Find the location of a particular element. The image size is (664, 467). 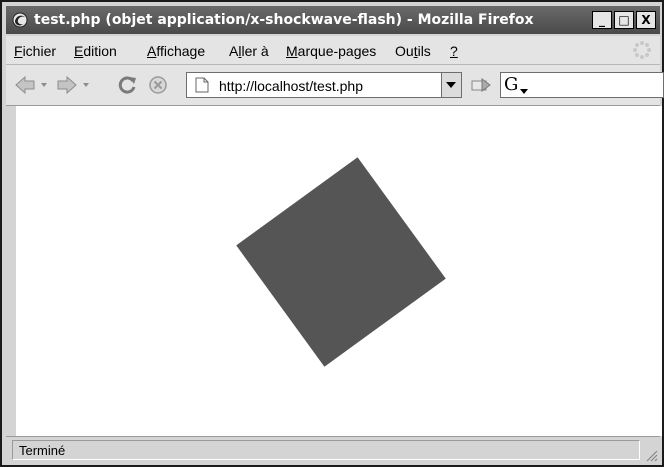

back-history-dropdown-icon is located at coordinates (44, 85).